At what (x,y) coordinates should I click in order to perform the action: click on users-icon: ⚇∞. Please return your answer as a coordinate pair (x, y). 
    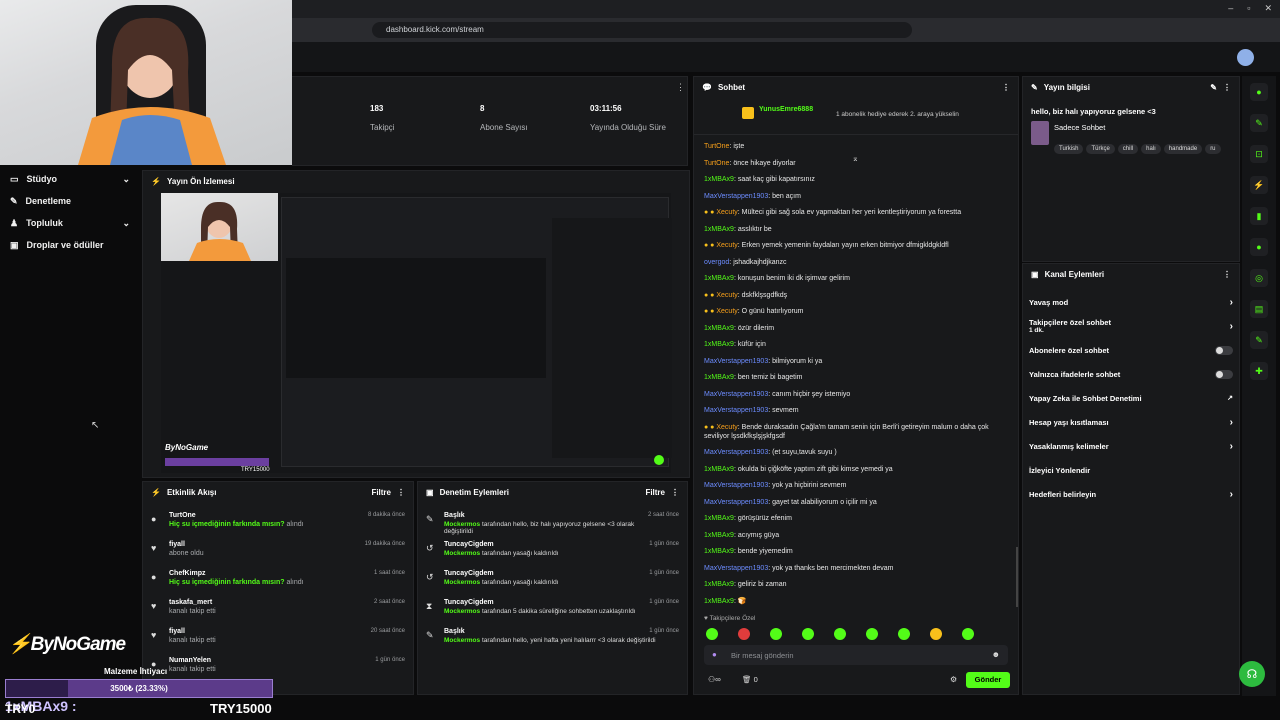
    Looking at the image, I should click on (714, 679).